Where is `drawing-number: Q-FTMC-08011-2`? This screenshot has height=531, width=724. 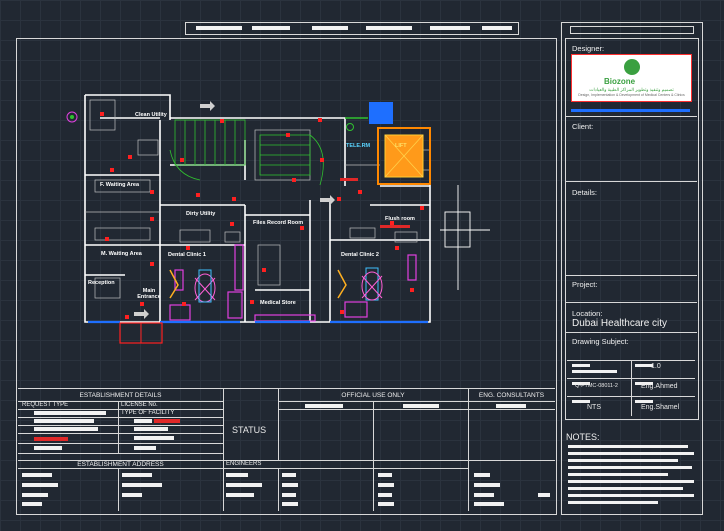
drawing-number: Q-FTMC-08011-2 is located at coordinates (596, 386).